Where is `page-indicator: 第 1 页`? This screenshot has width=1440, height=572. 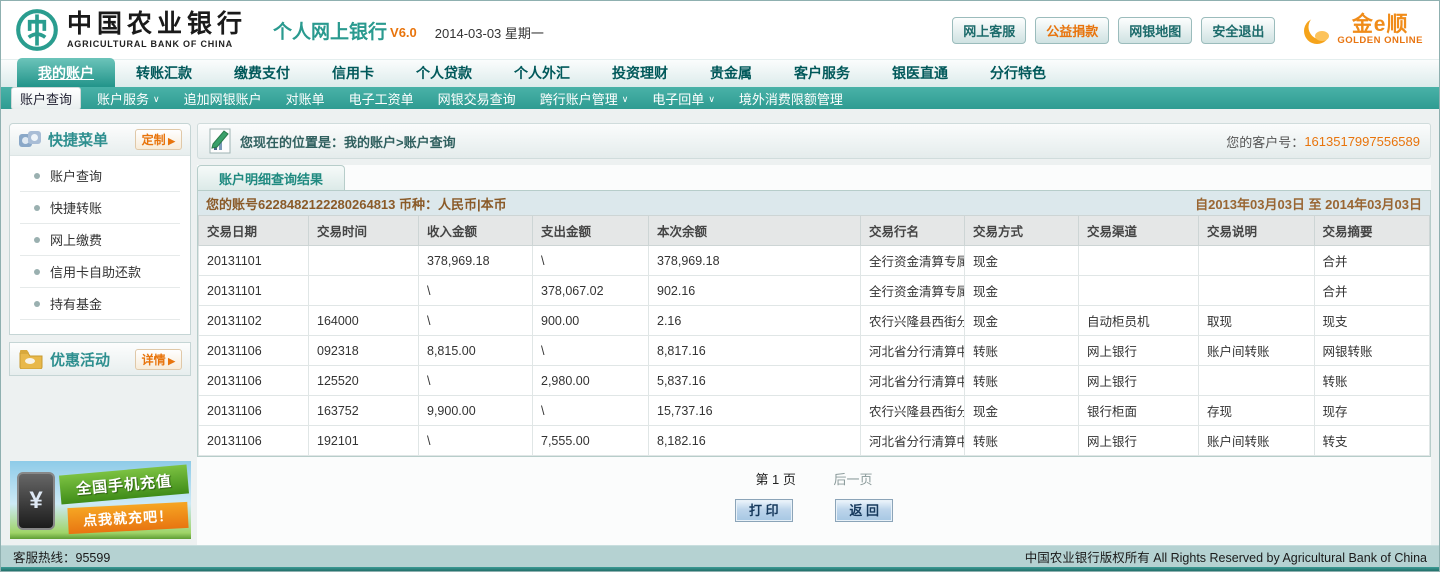
page-indicator: 第 1 页 is located at coordinates (775, 479).